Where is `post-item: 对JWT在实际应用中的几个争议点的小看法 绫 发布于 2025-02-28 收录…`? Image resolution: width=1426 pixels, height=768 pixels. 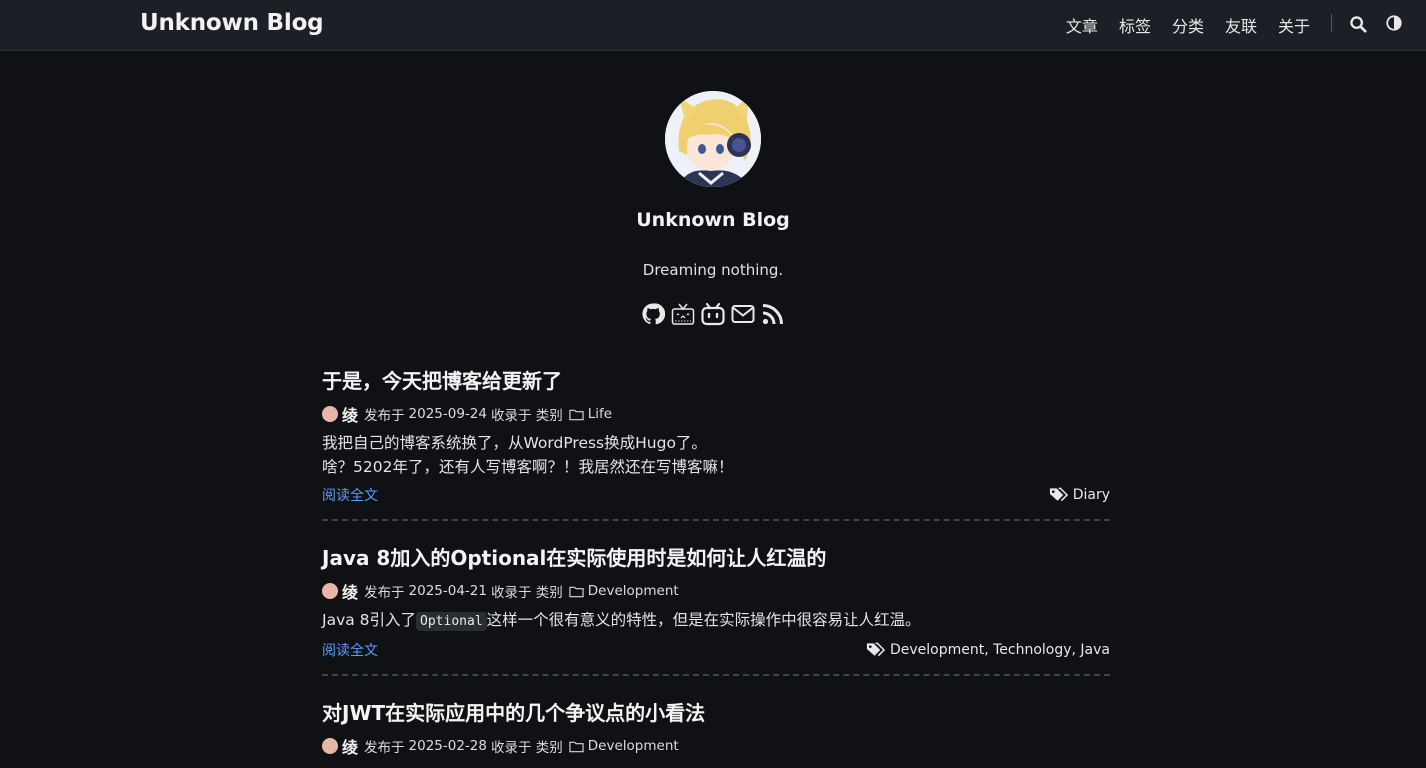
post-item: 对JWT在实际应用中的几个争议点的小看法 绫 发布于 2025-02-28 收录… is located at coordinates (716, 728).